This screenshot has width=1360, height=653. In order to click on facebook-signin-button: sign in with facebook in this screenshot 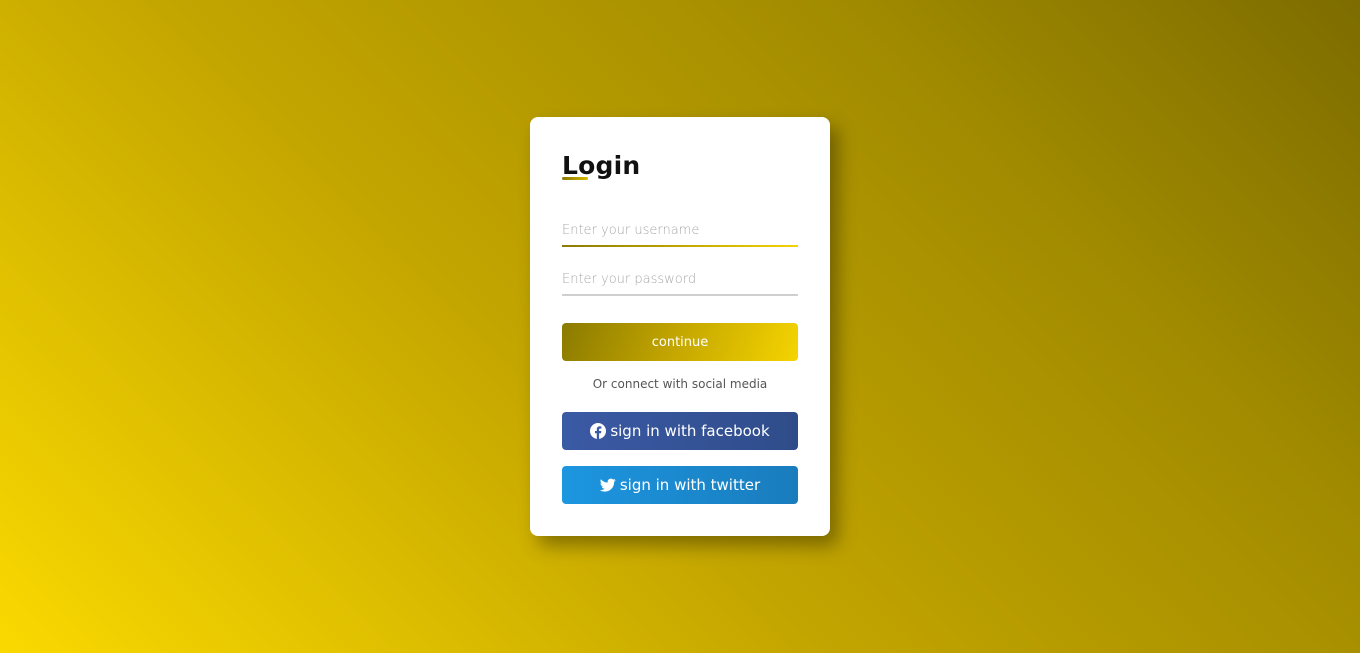, I will do `click(680, 431)`.